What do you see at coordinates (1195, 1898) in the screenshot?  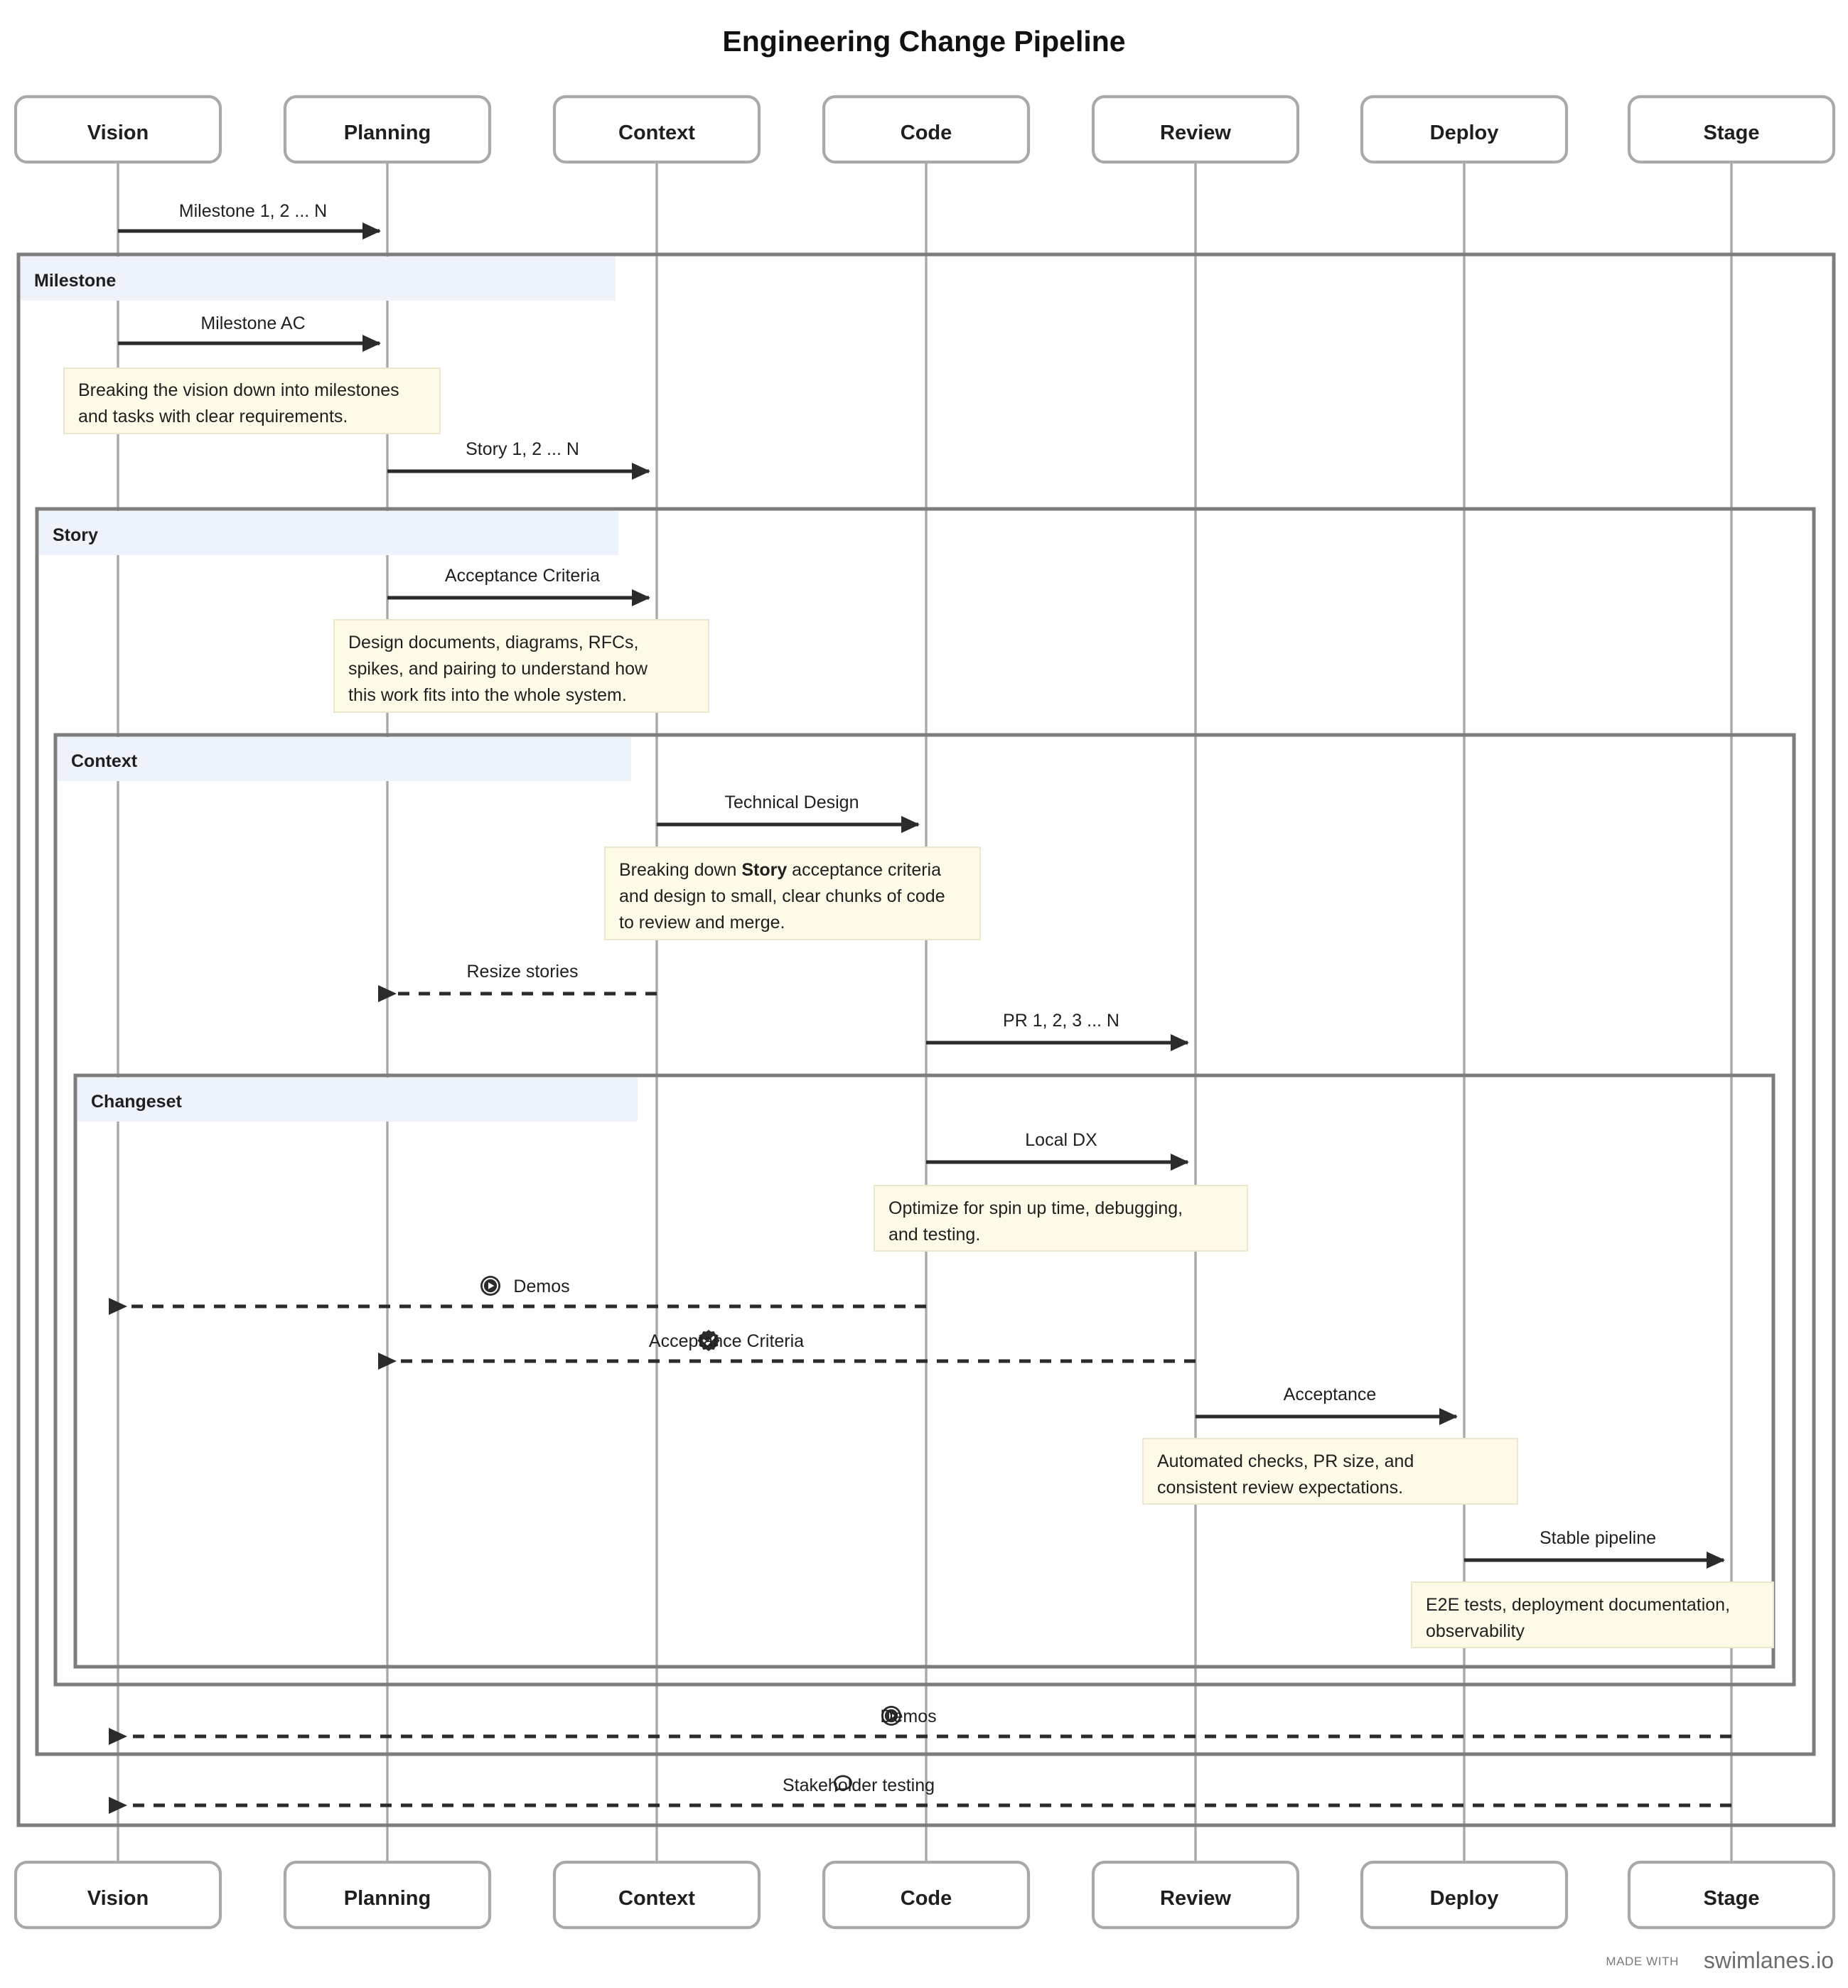 I see `actor-label-review-bottom: Review` at bounding box center [1195, 1898].